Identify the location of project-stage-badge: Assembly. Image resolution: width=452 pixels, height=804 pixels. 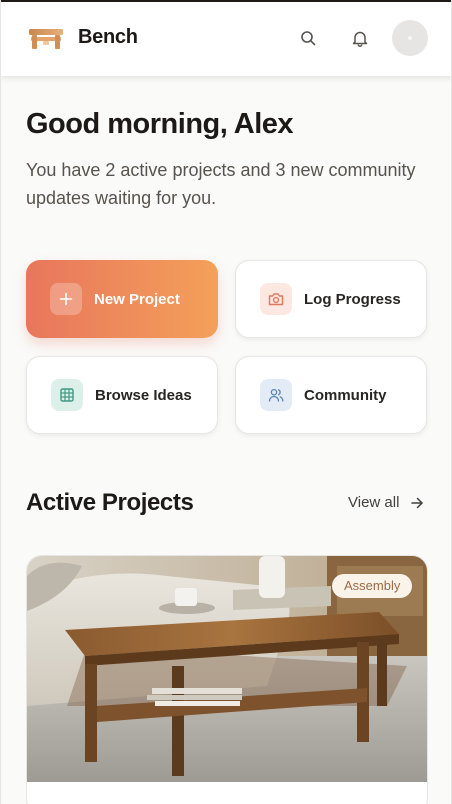
(372, 586).